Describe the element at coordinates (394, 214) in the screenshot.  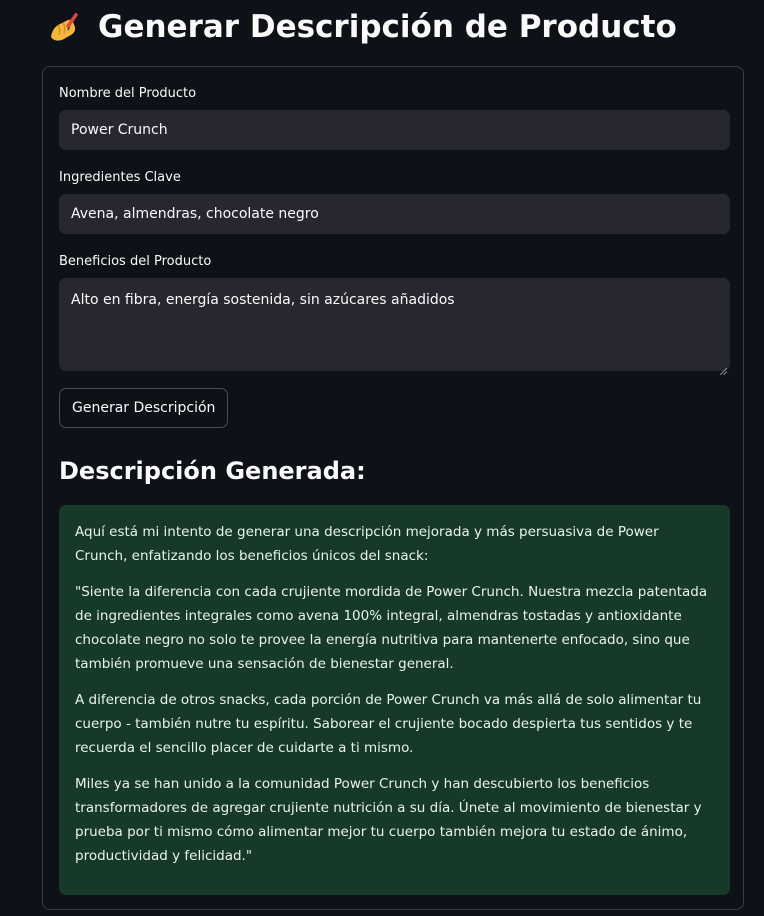
I see `key-ingredients-input` at that location.